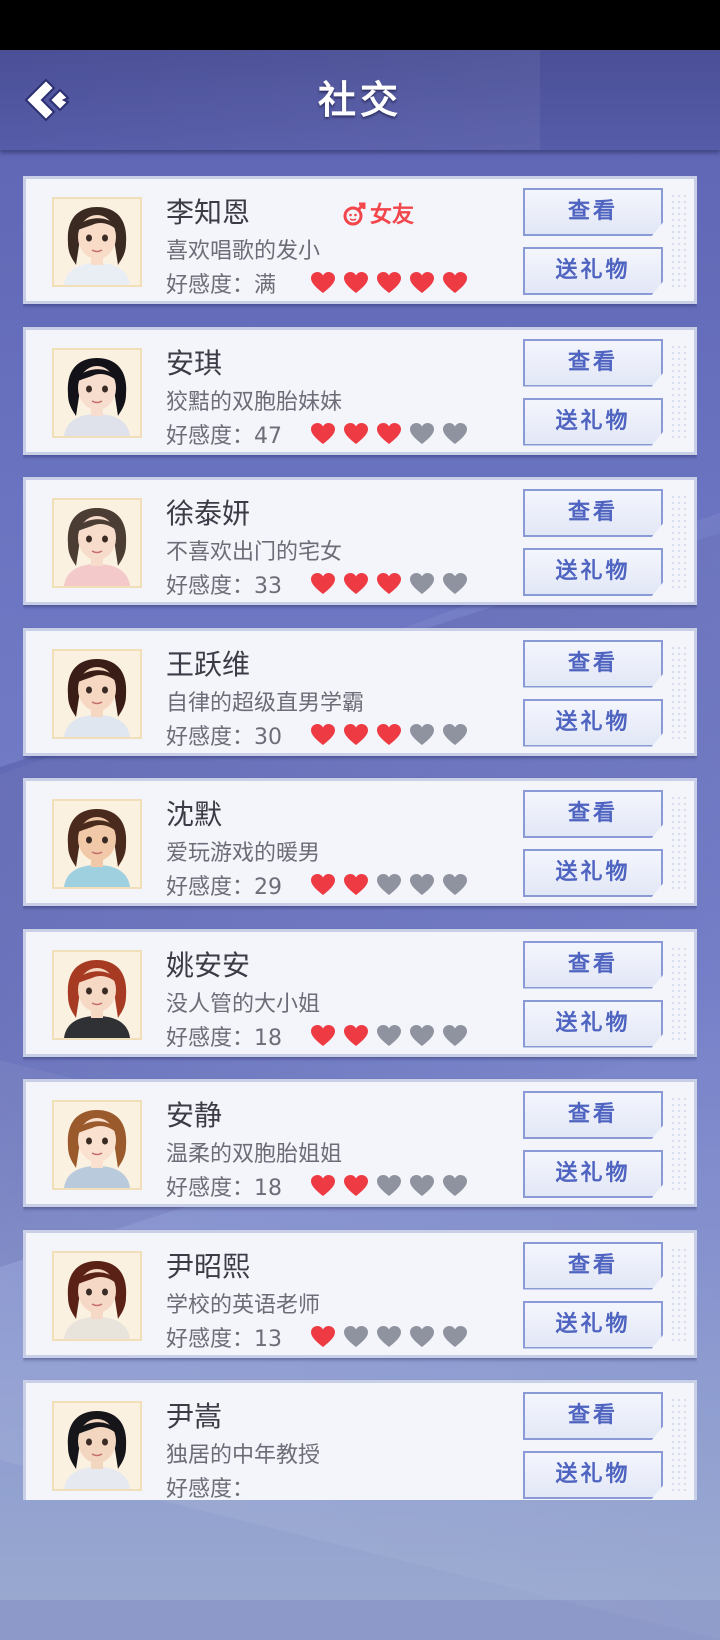  What do you see at coordinates (243, 251) in the screenshot?
I see `character-description: 喜欢唱歌的发小` at bounding box center [243, 251].